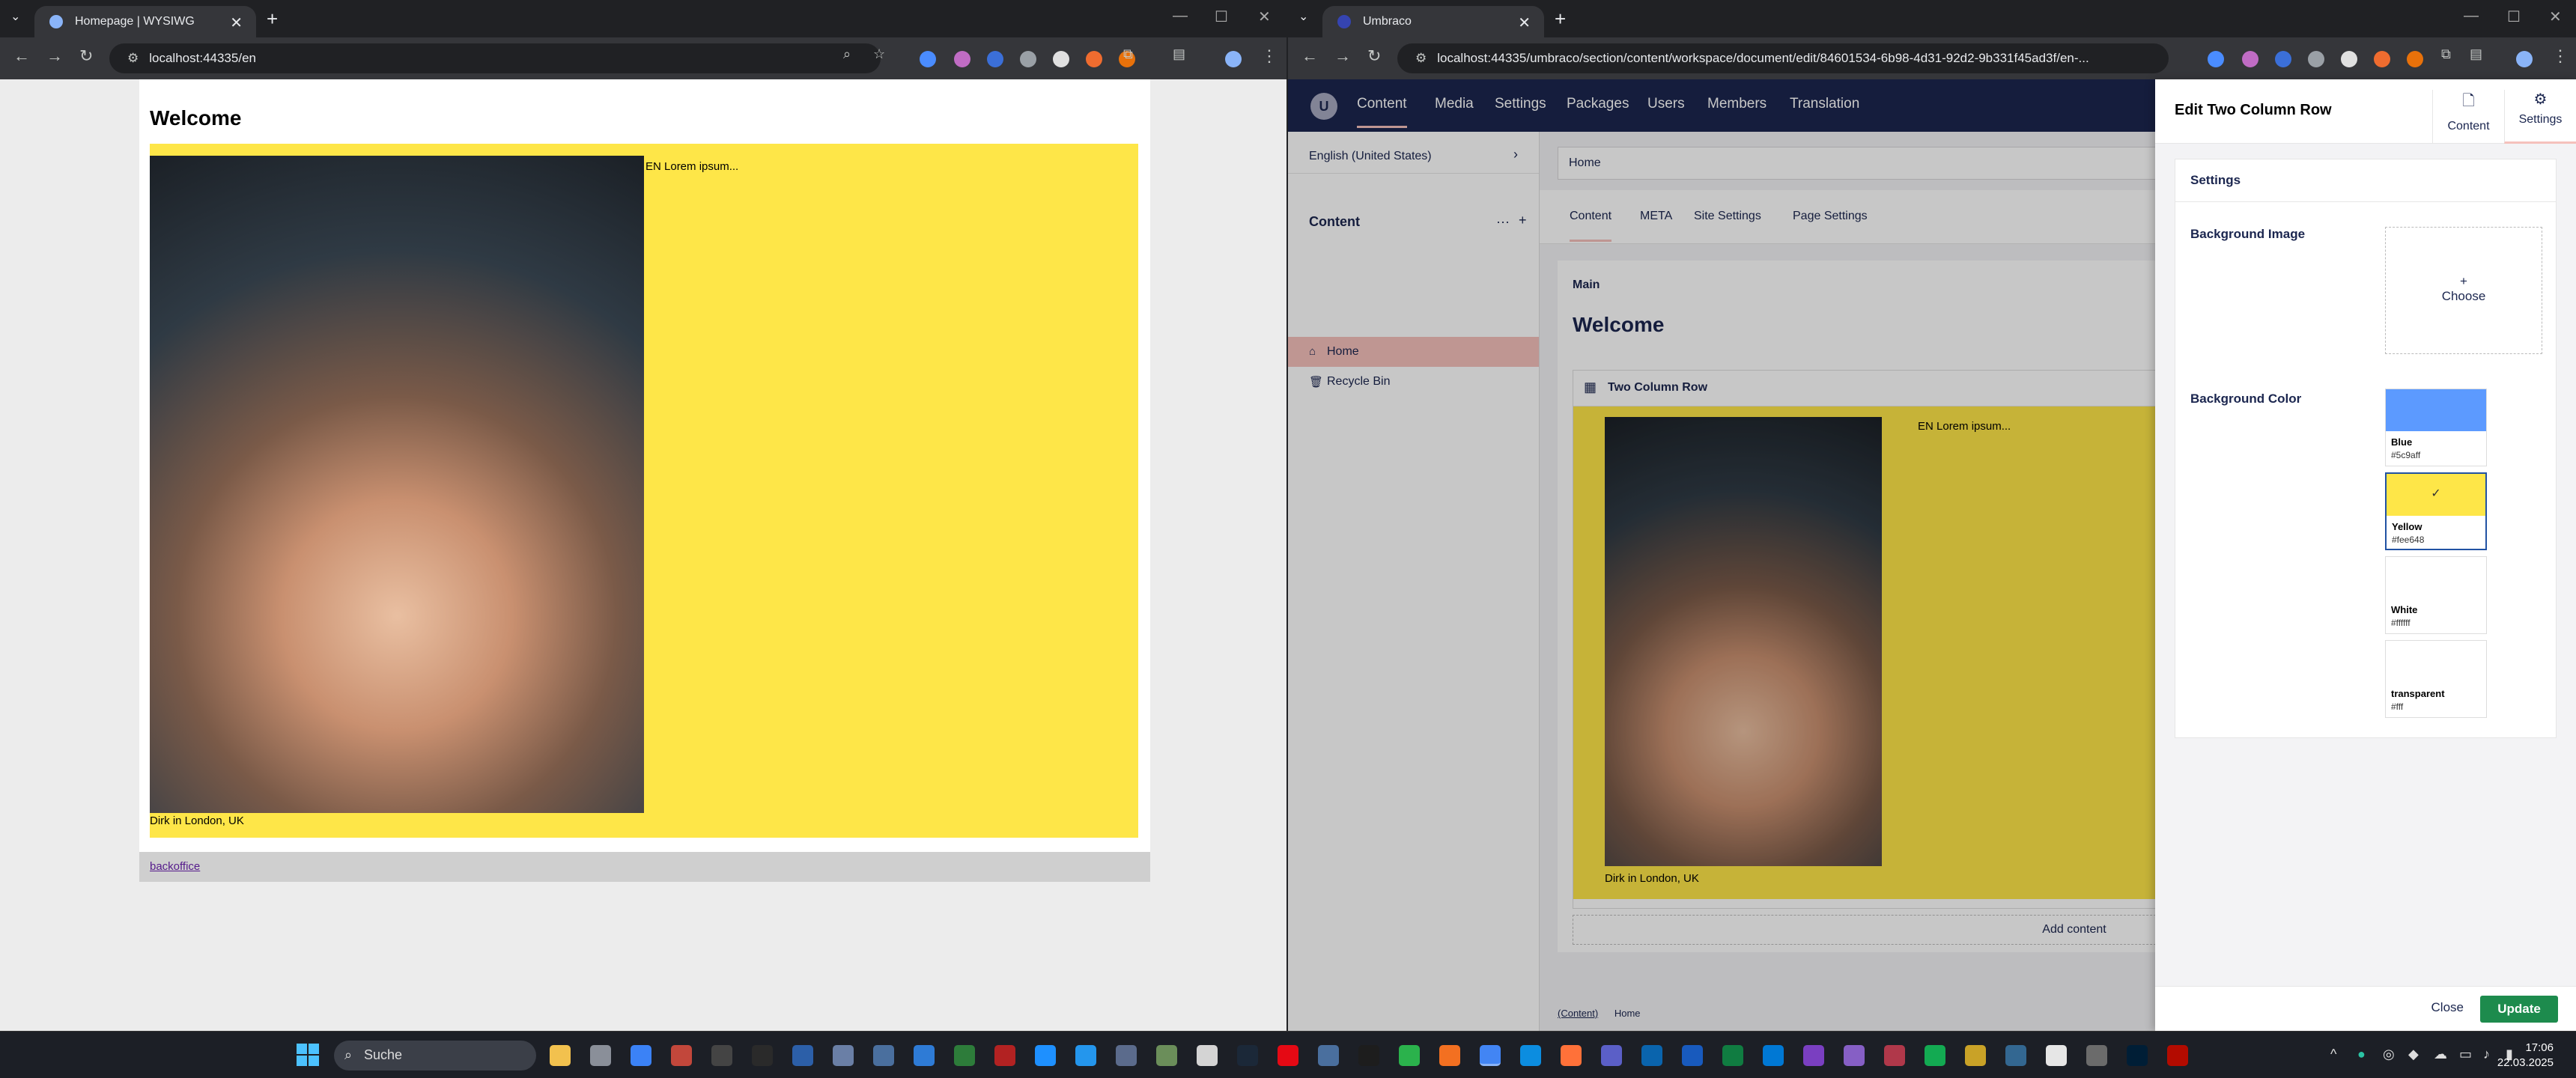 Image resolution: width=2576 pixels, height=1078 pixels. Describe the element at coordinates (2447, 1007) in the screenshot. I see `close-button: Close` at that location.